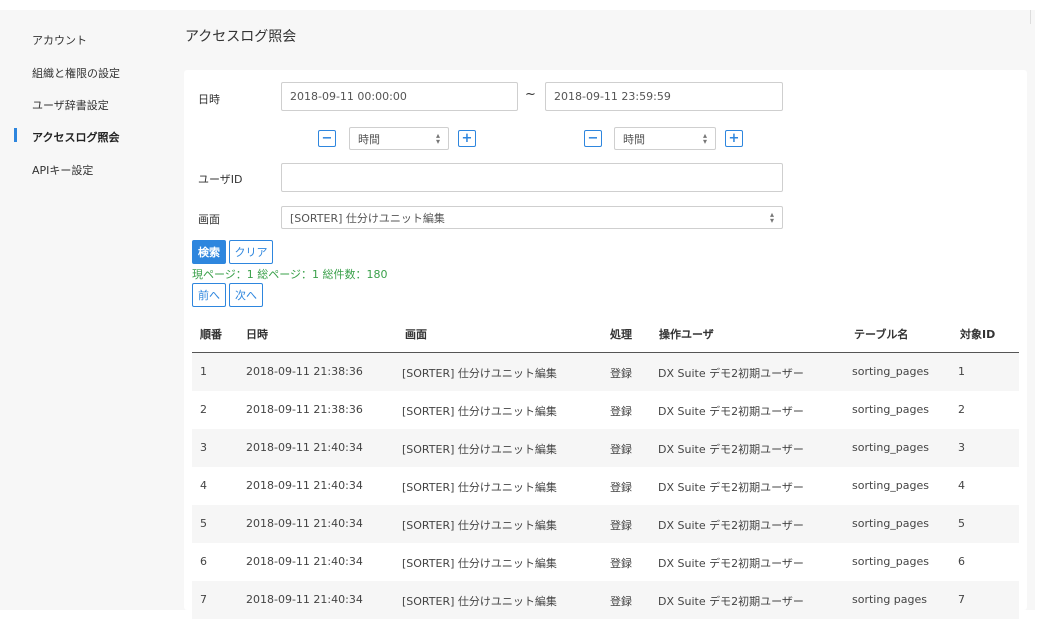 This screenshot has width=1040, height=619. What do you see at coordinates (209, 295) in the screenshot?
I see `prev-page-button: 前へ` at bounding box center [209, 295].